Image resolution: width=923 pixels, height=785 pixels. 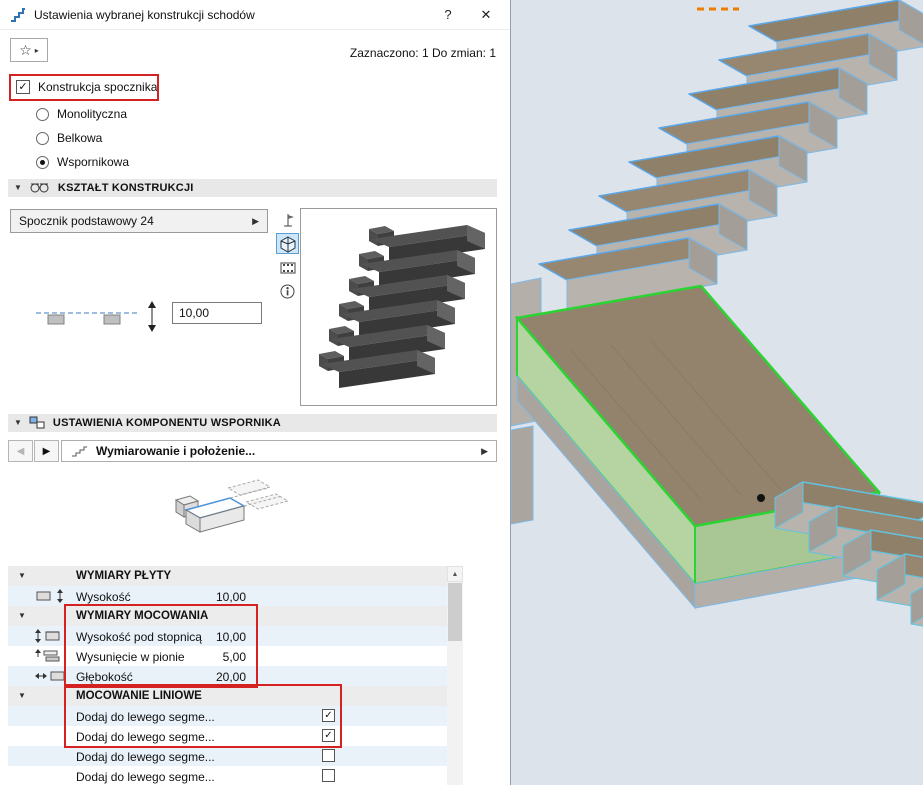 What do you see at coordinates (422, 53) in the screenshot?
I see `selection-status: Zaznaczono: 1 Do zmian: 1` at bounding box center [422, 53].